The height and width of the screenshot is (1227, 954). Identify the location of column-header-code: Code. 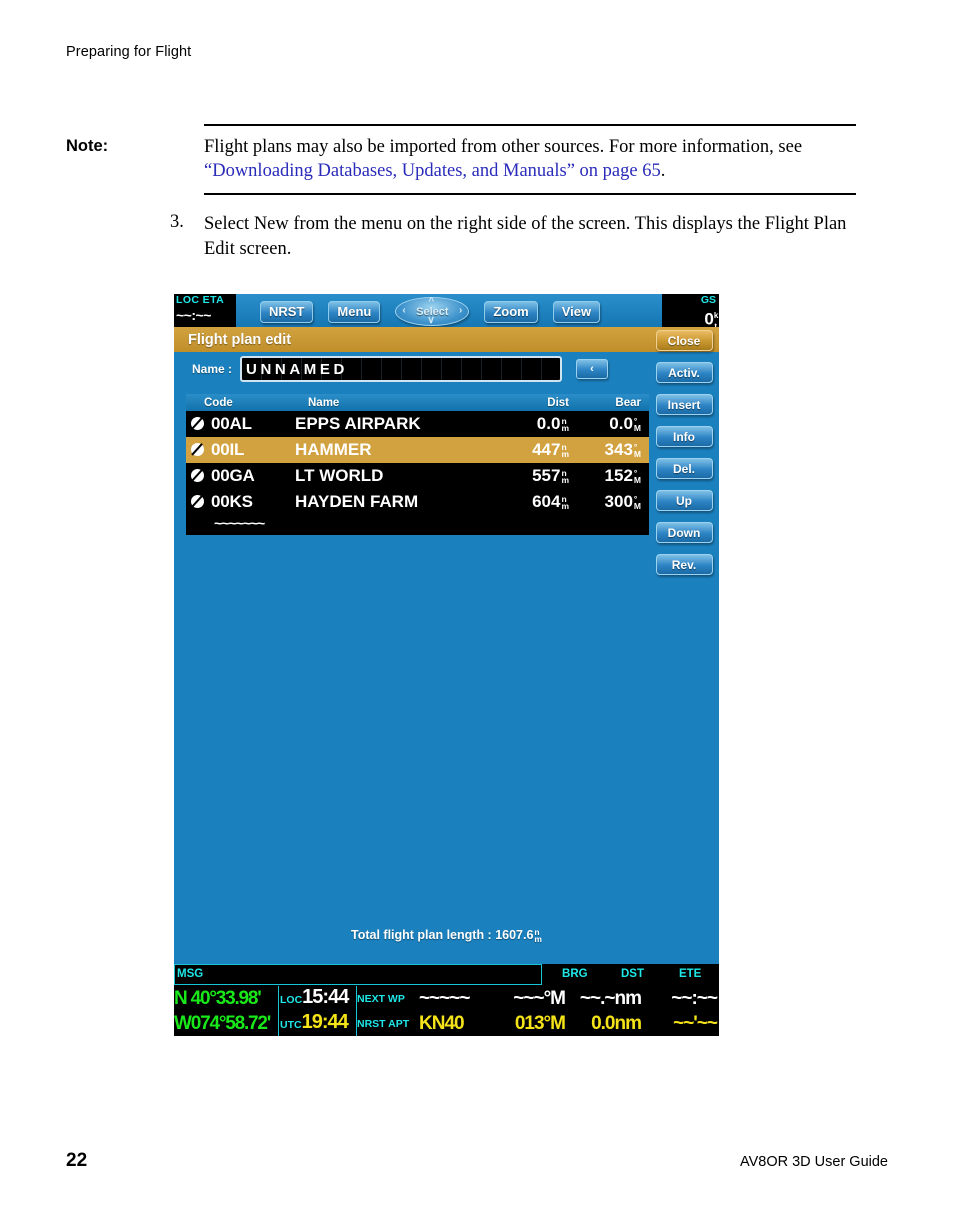
(218, 402).